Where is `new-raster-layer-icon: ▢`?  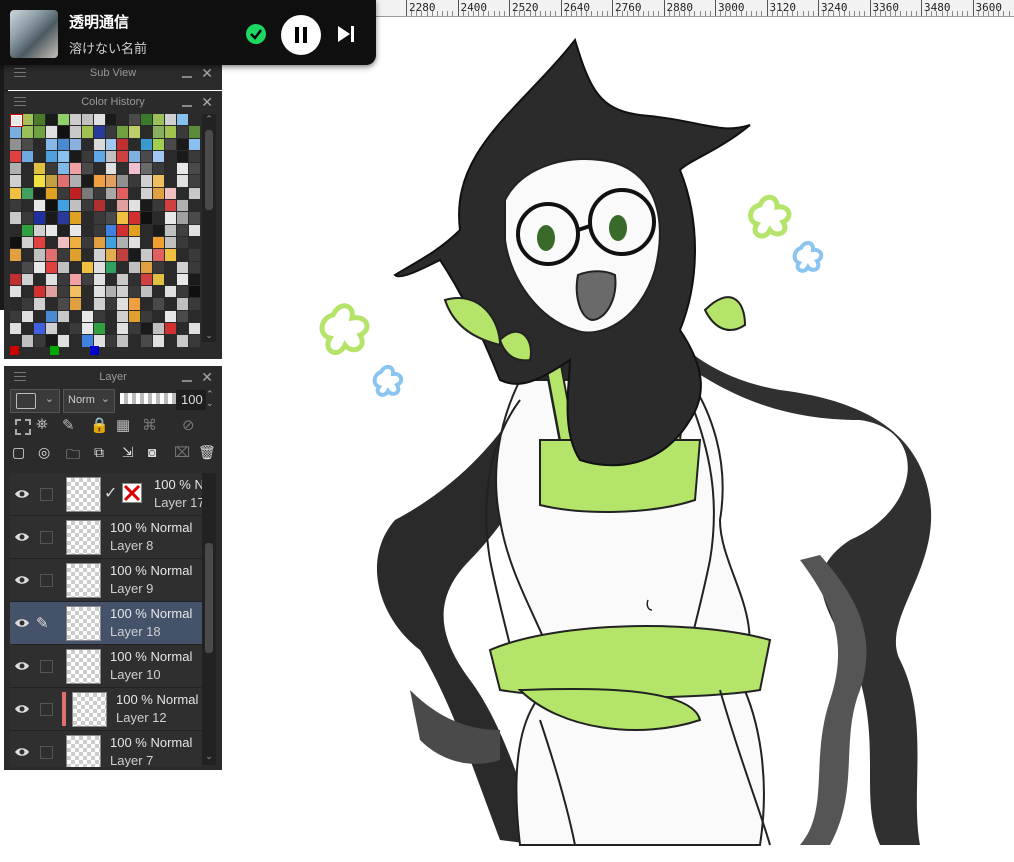
new-raster-layer-icon: ▢ is located at coordinates (22, 454).